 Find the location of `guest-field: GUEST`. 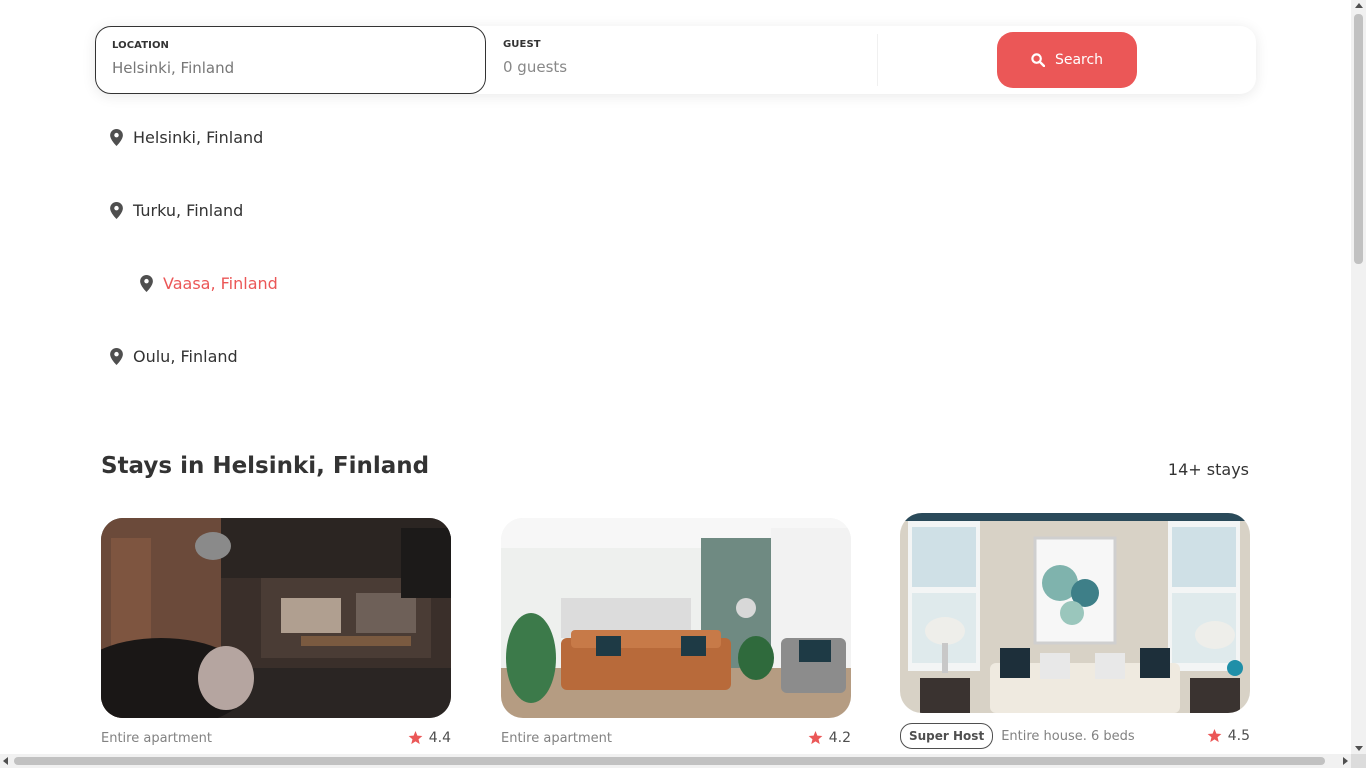

guest-field: GUEST is located at coordinates (682, 60).